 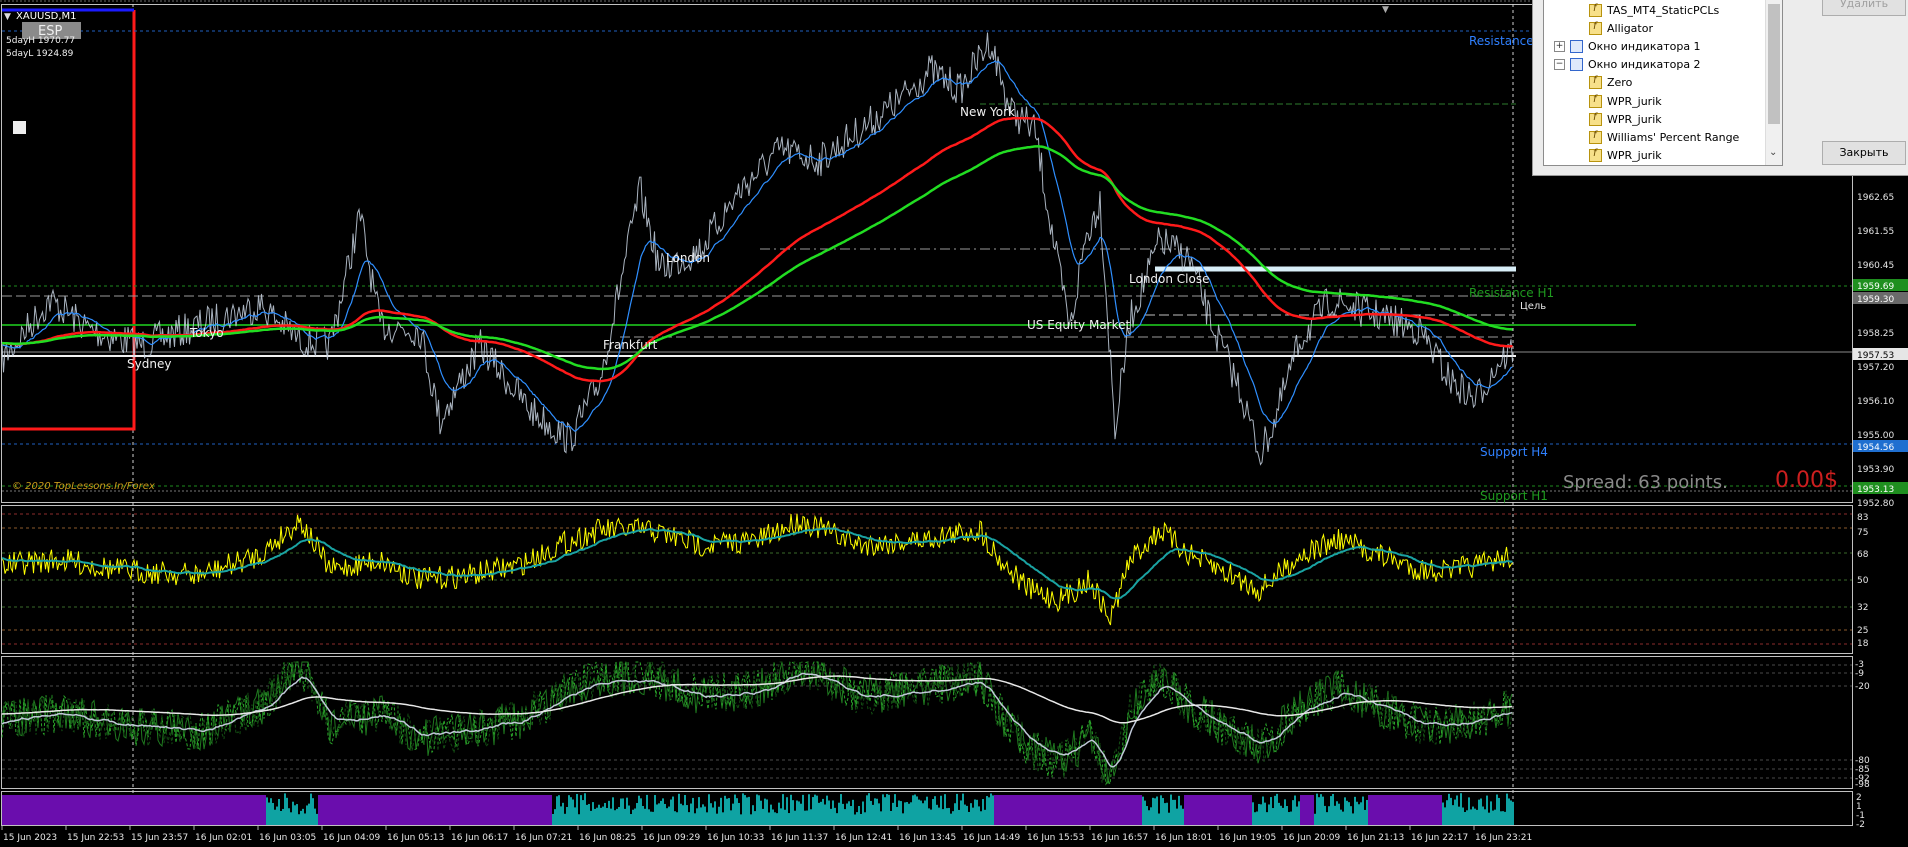 What do you see at coordinates (1511, 293) in the screenshot?
I see `label-resistance-h1: Resistance H1` at bounding box center [1511, 293].